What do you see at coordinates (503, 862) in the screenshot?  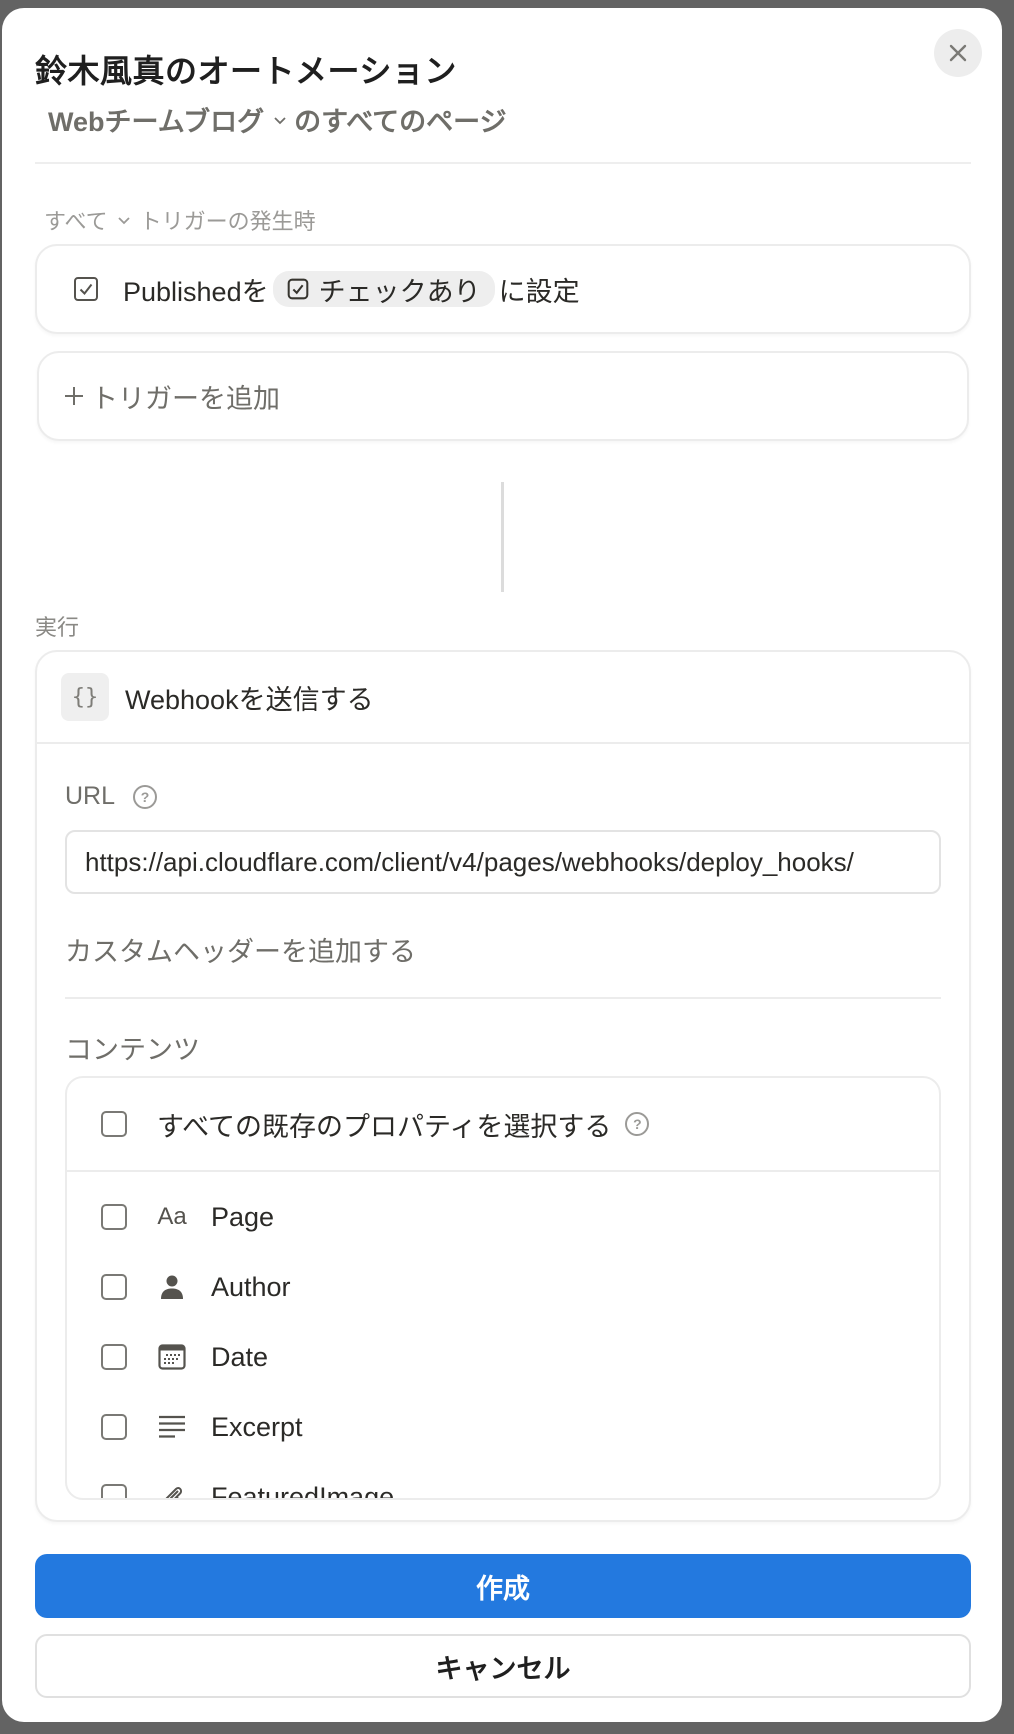 I see `url-input` at bounding box center [503, 862].